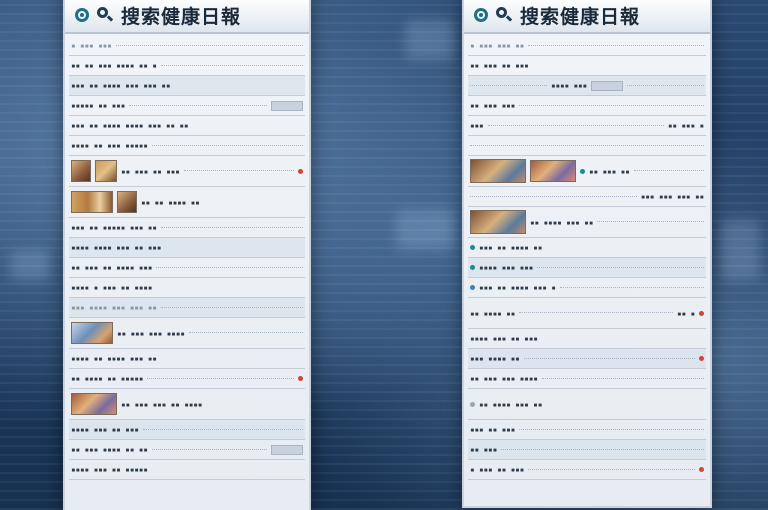 The width and height of the screenshot is (768, 510). Describe the element at coordinates (187, 450) in the screenshot. I see `list-item: ▪▪ ▪▪▪ ▪▪▪▪ ▪▪ ▪▪` at that location.